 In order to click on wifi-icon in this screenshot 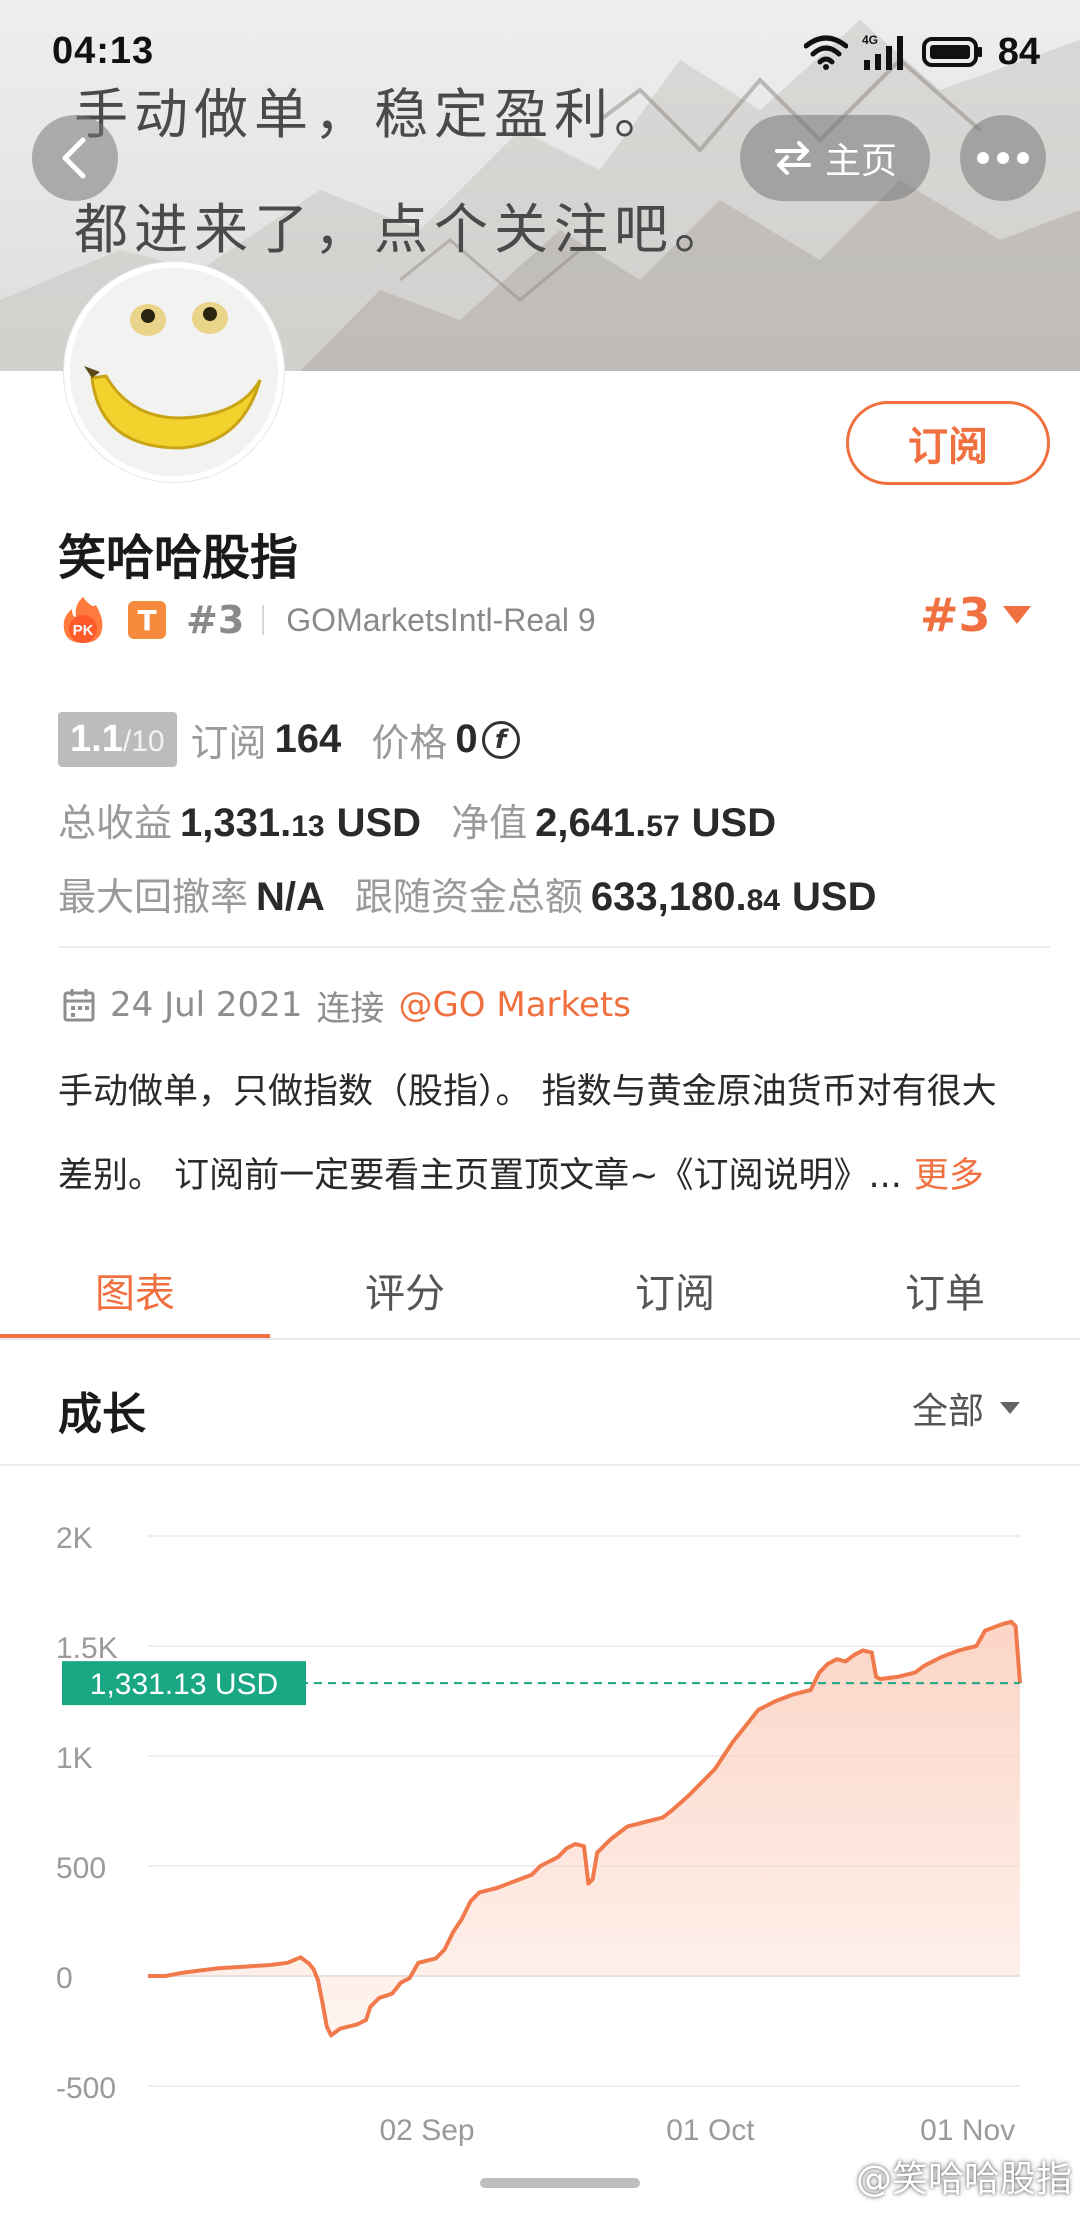, I will do `click(825, 52)`.